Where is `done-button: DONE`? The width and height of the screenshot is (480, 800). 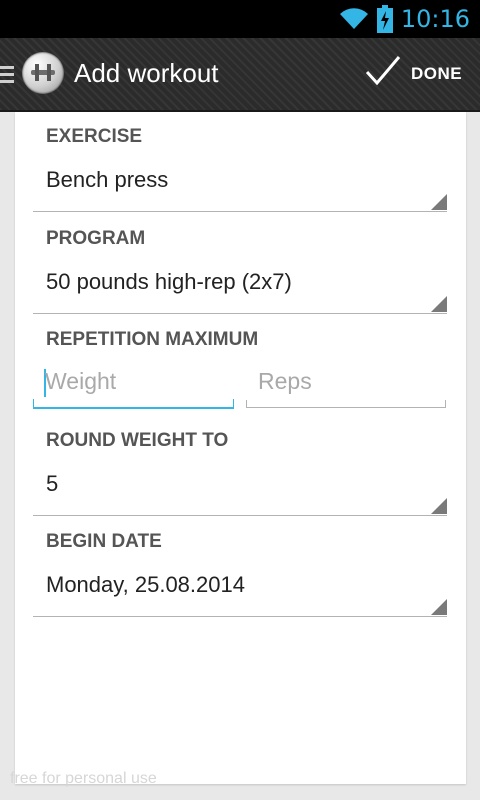
done-button: DONE is located at coordinates (421, 74).